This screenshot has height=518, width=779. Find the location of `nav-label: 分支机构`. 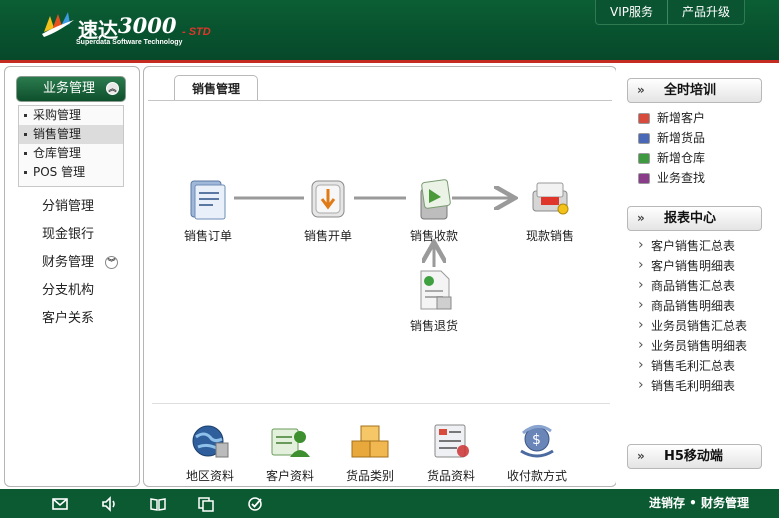

nav-label: 分支机构 is located at coordinates (68, 290).